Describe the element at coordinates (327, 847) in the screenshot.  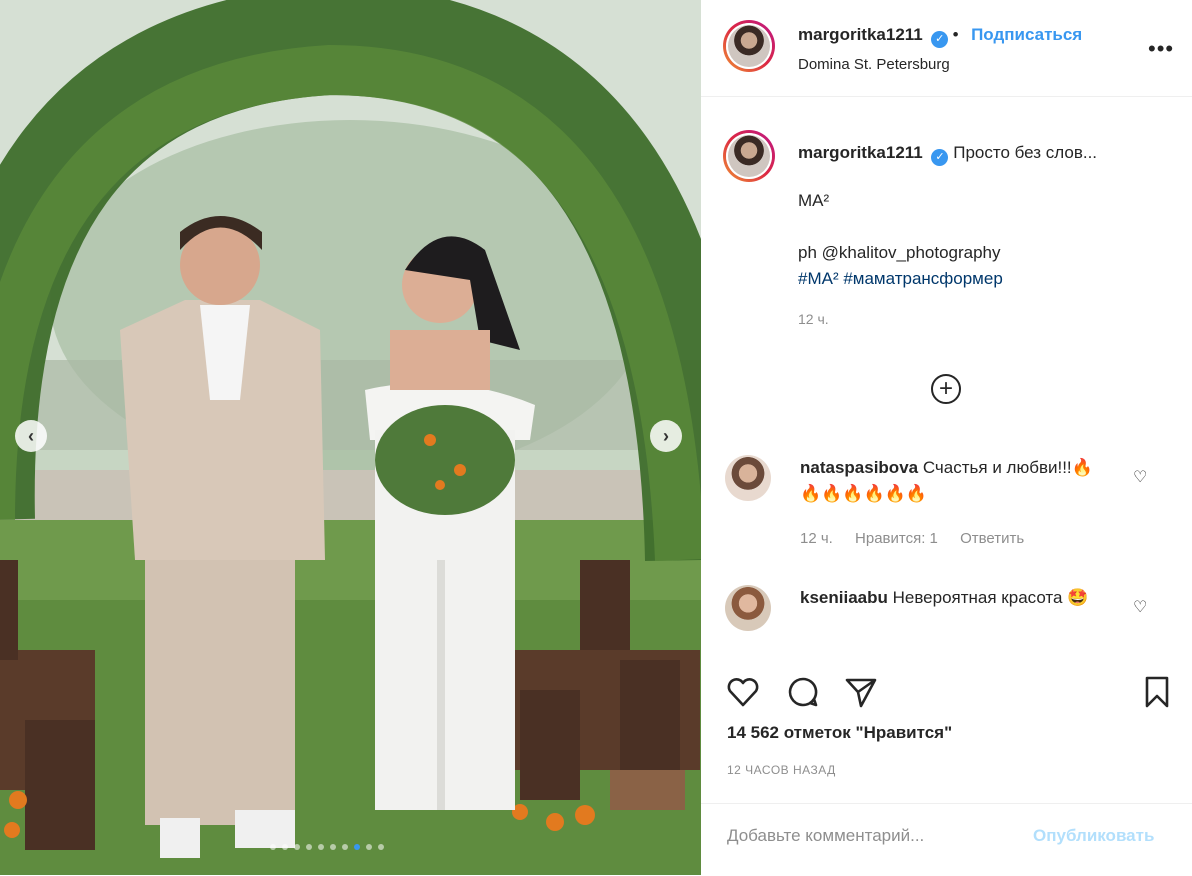
I see `carousel-indicator` at that location.